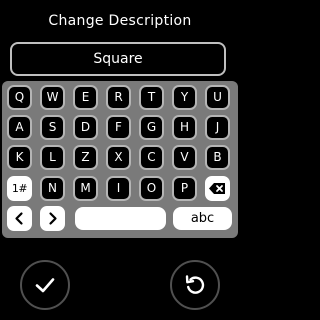  What do you see at coordinates (151, 127) in the screenshot?
I see `key-g: G` at bounding box center [151, 127].